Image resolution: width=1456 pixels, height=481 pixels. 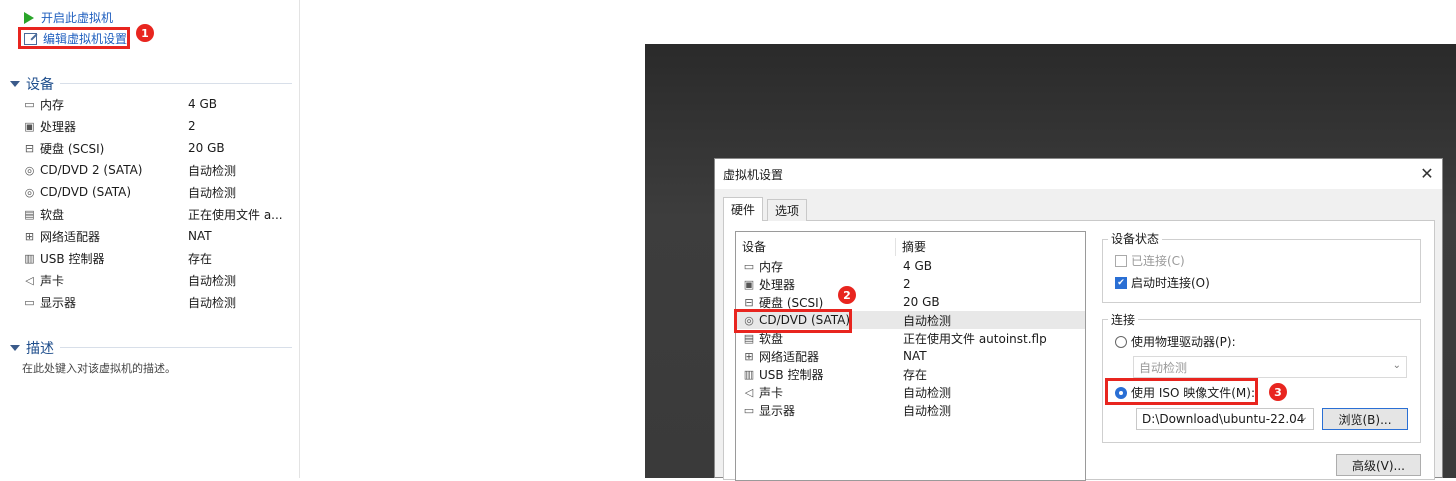 I want to click on close-icon: ✕, so click(x=1427, y=174).